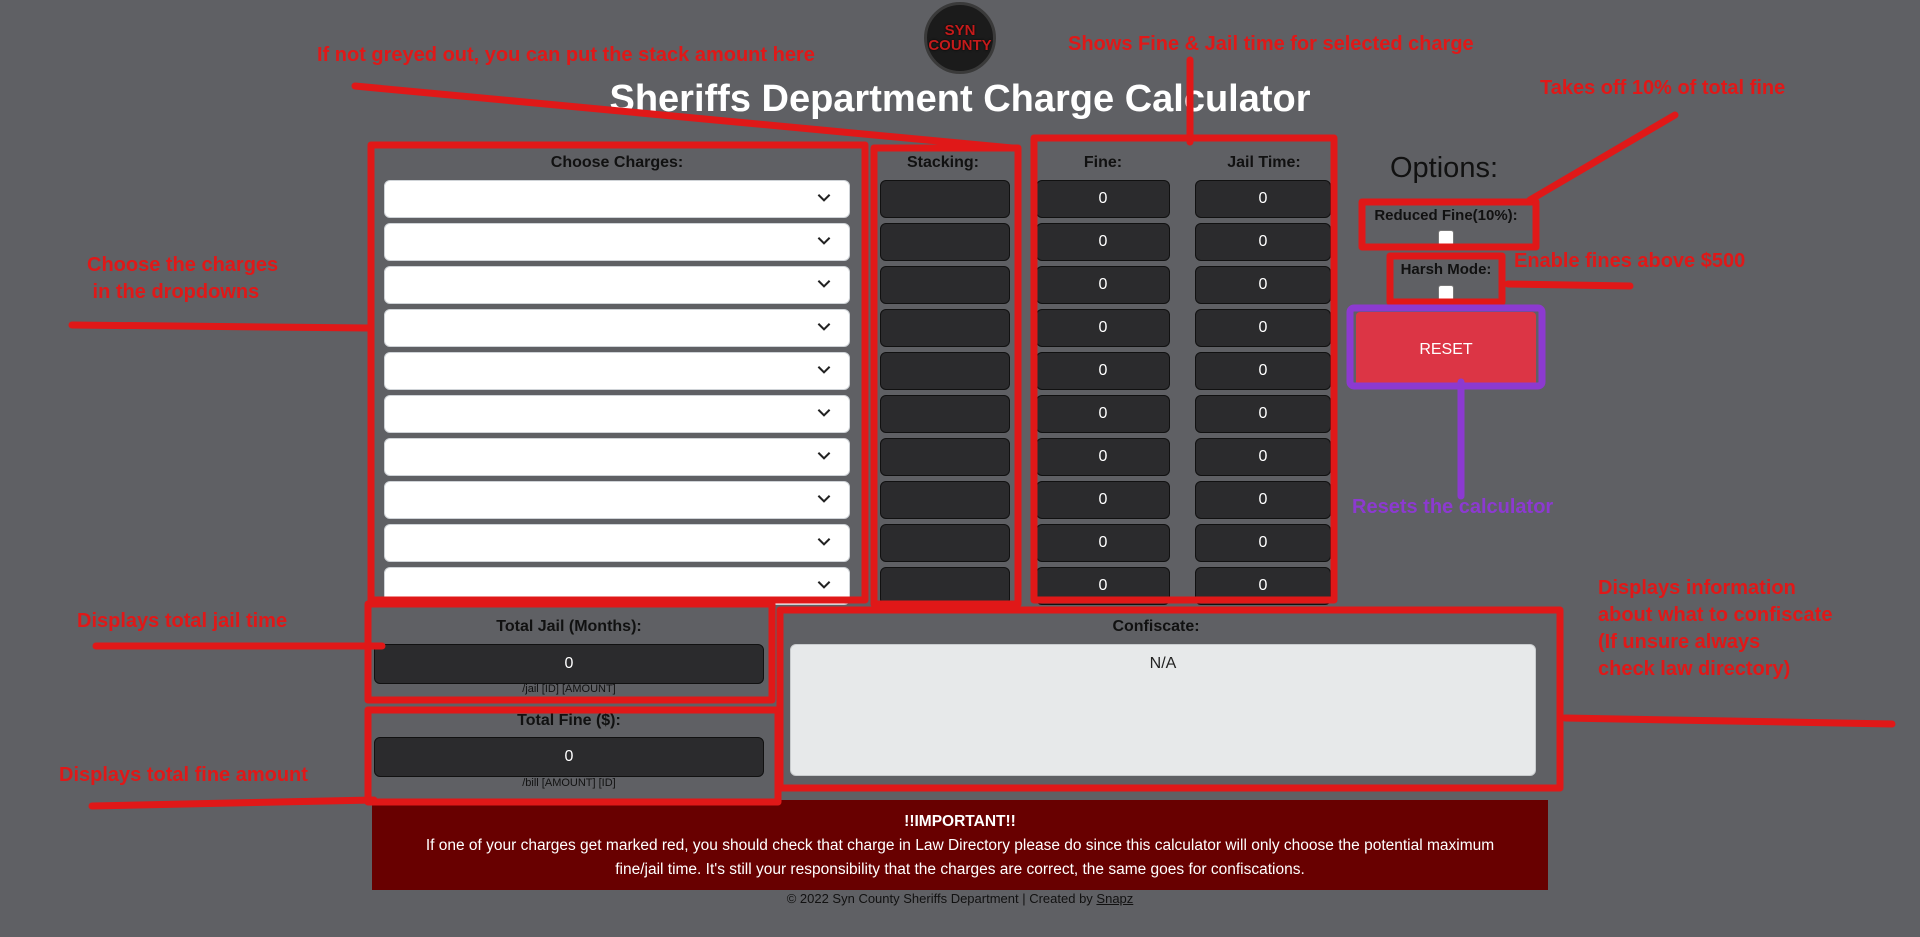 This screenshot has width=1920, height=937. I want to click on harsh-mode-checkbox, so click(1446, 293).